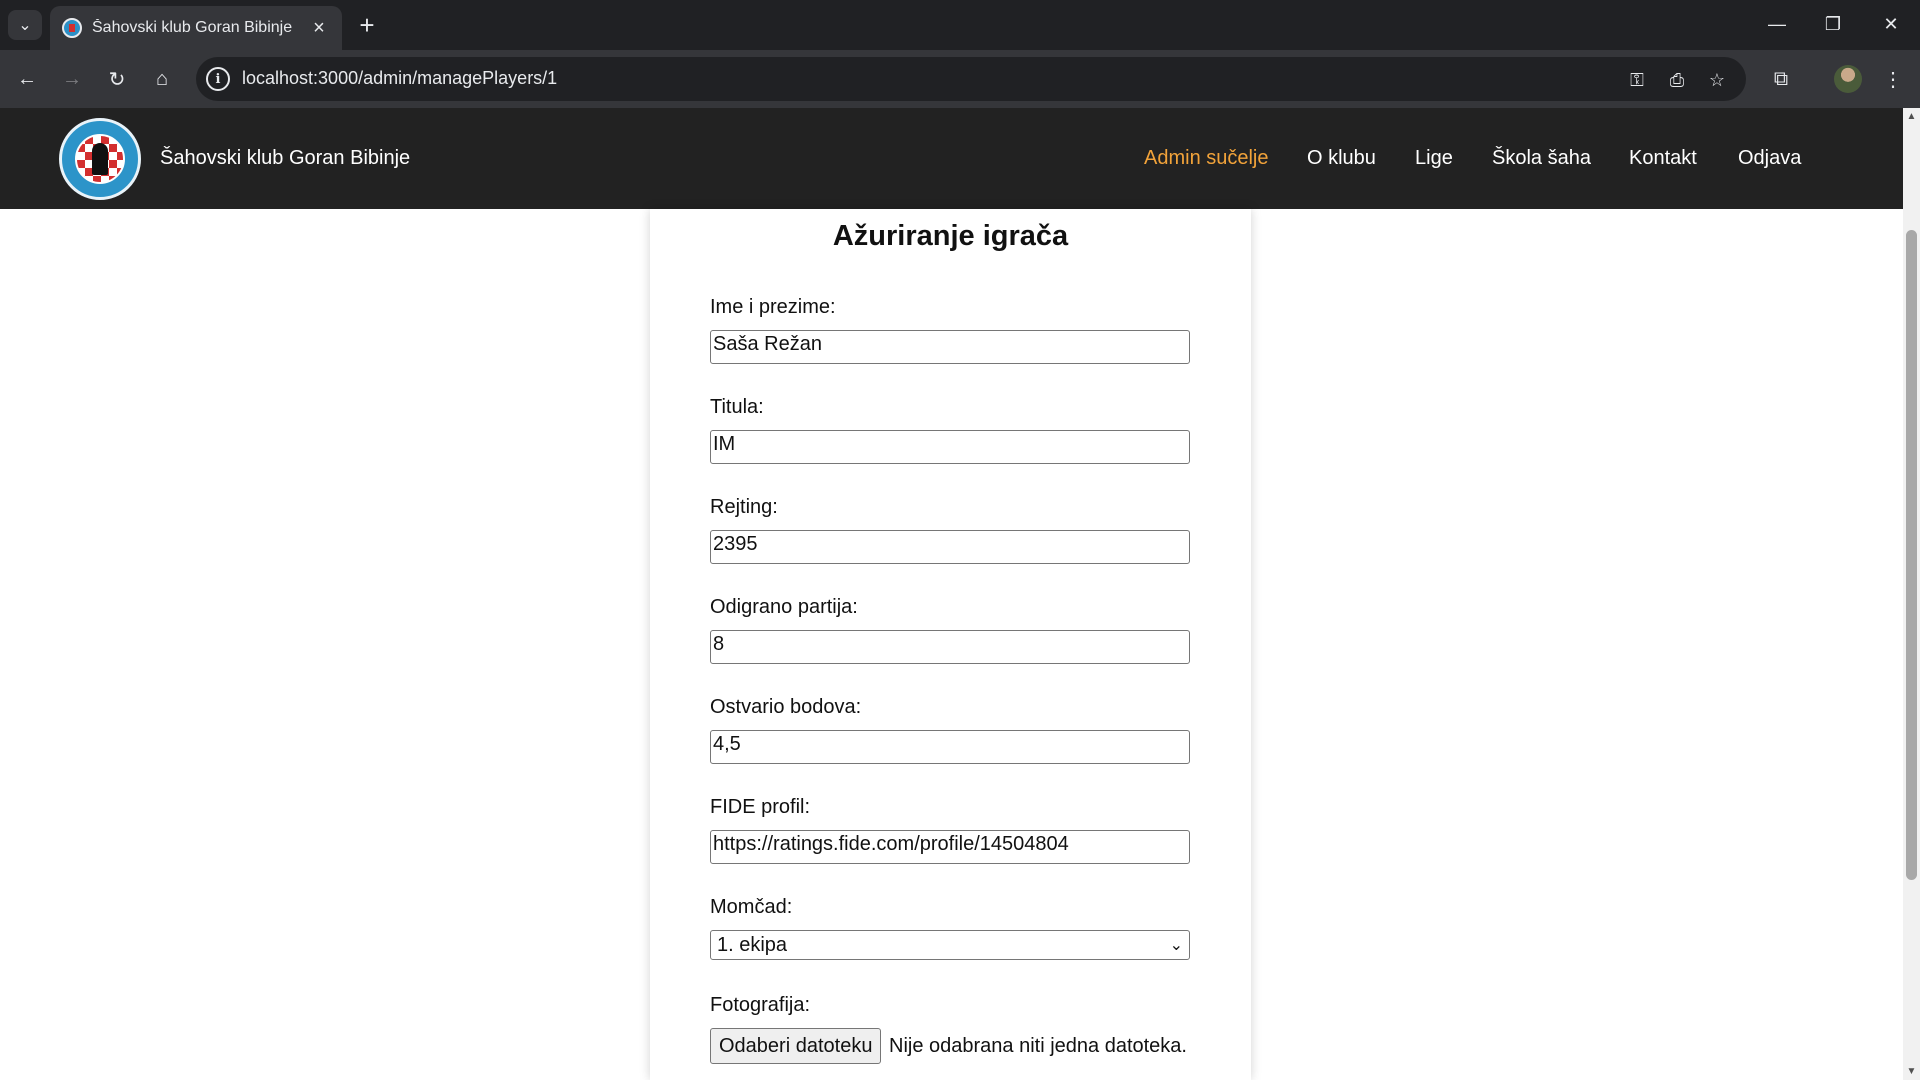  I want to click on new-tab-button: +, so click(367, 25).